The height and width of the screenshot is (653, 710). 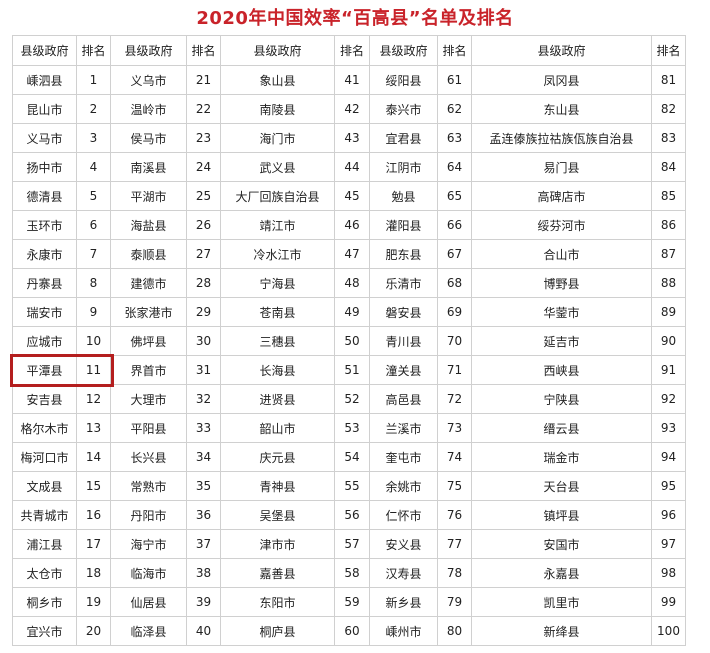 I want to click on county-cell: 进贤县, so click(x=277, y=399).